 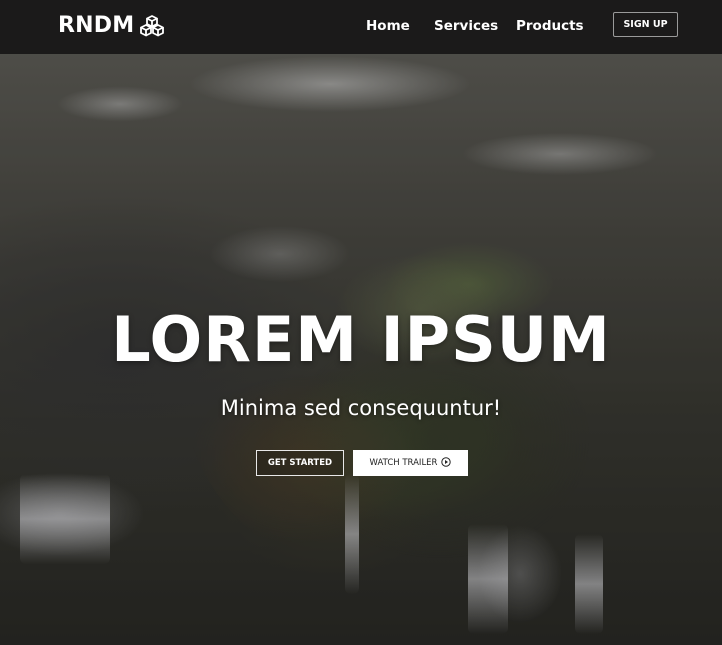 I want to click on play-circle-icon, so click(x=446, y=463).